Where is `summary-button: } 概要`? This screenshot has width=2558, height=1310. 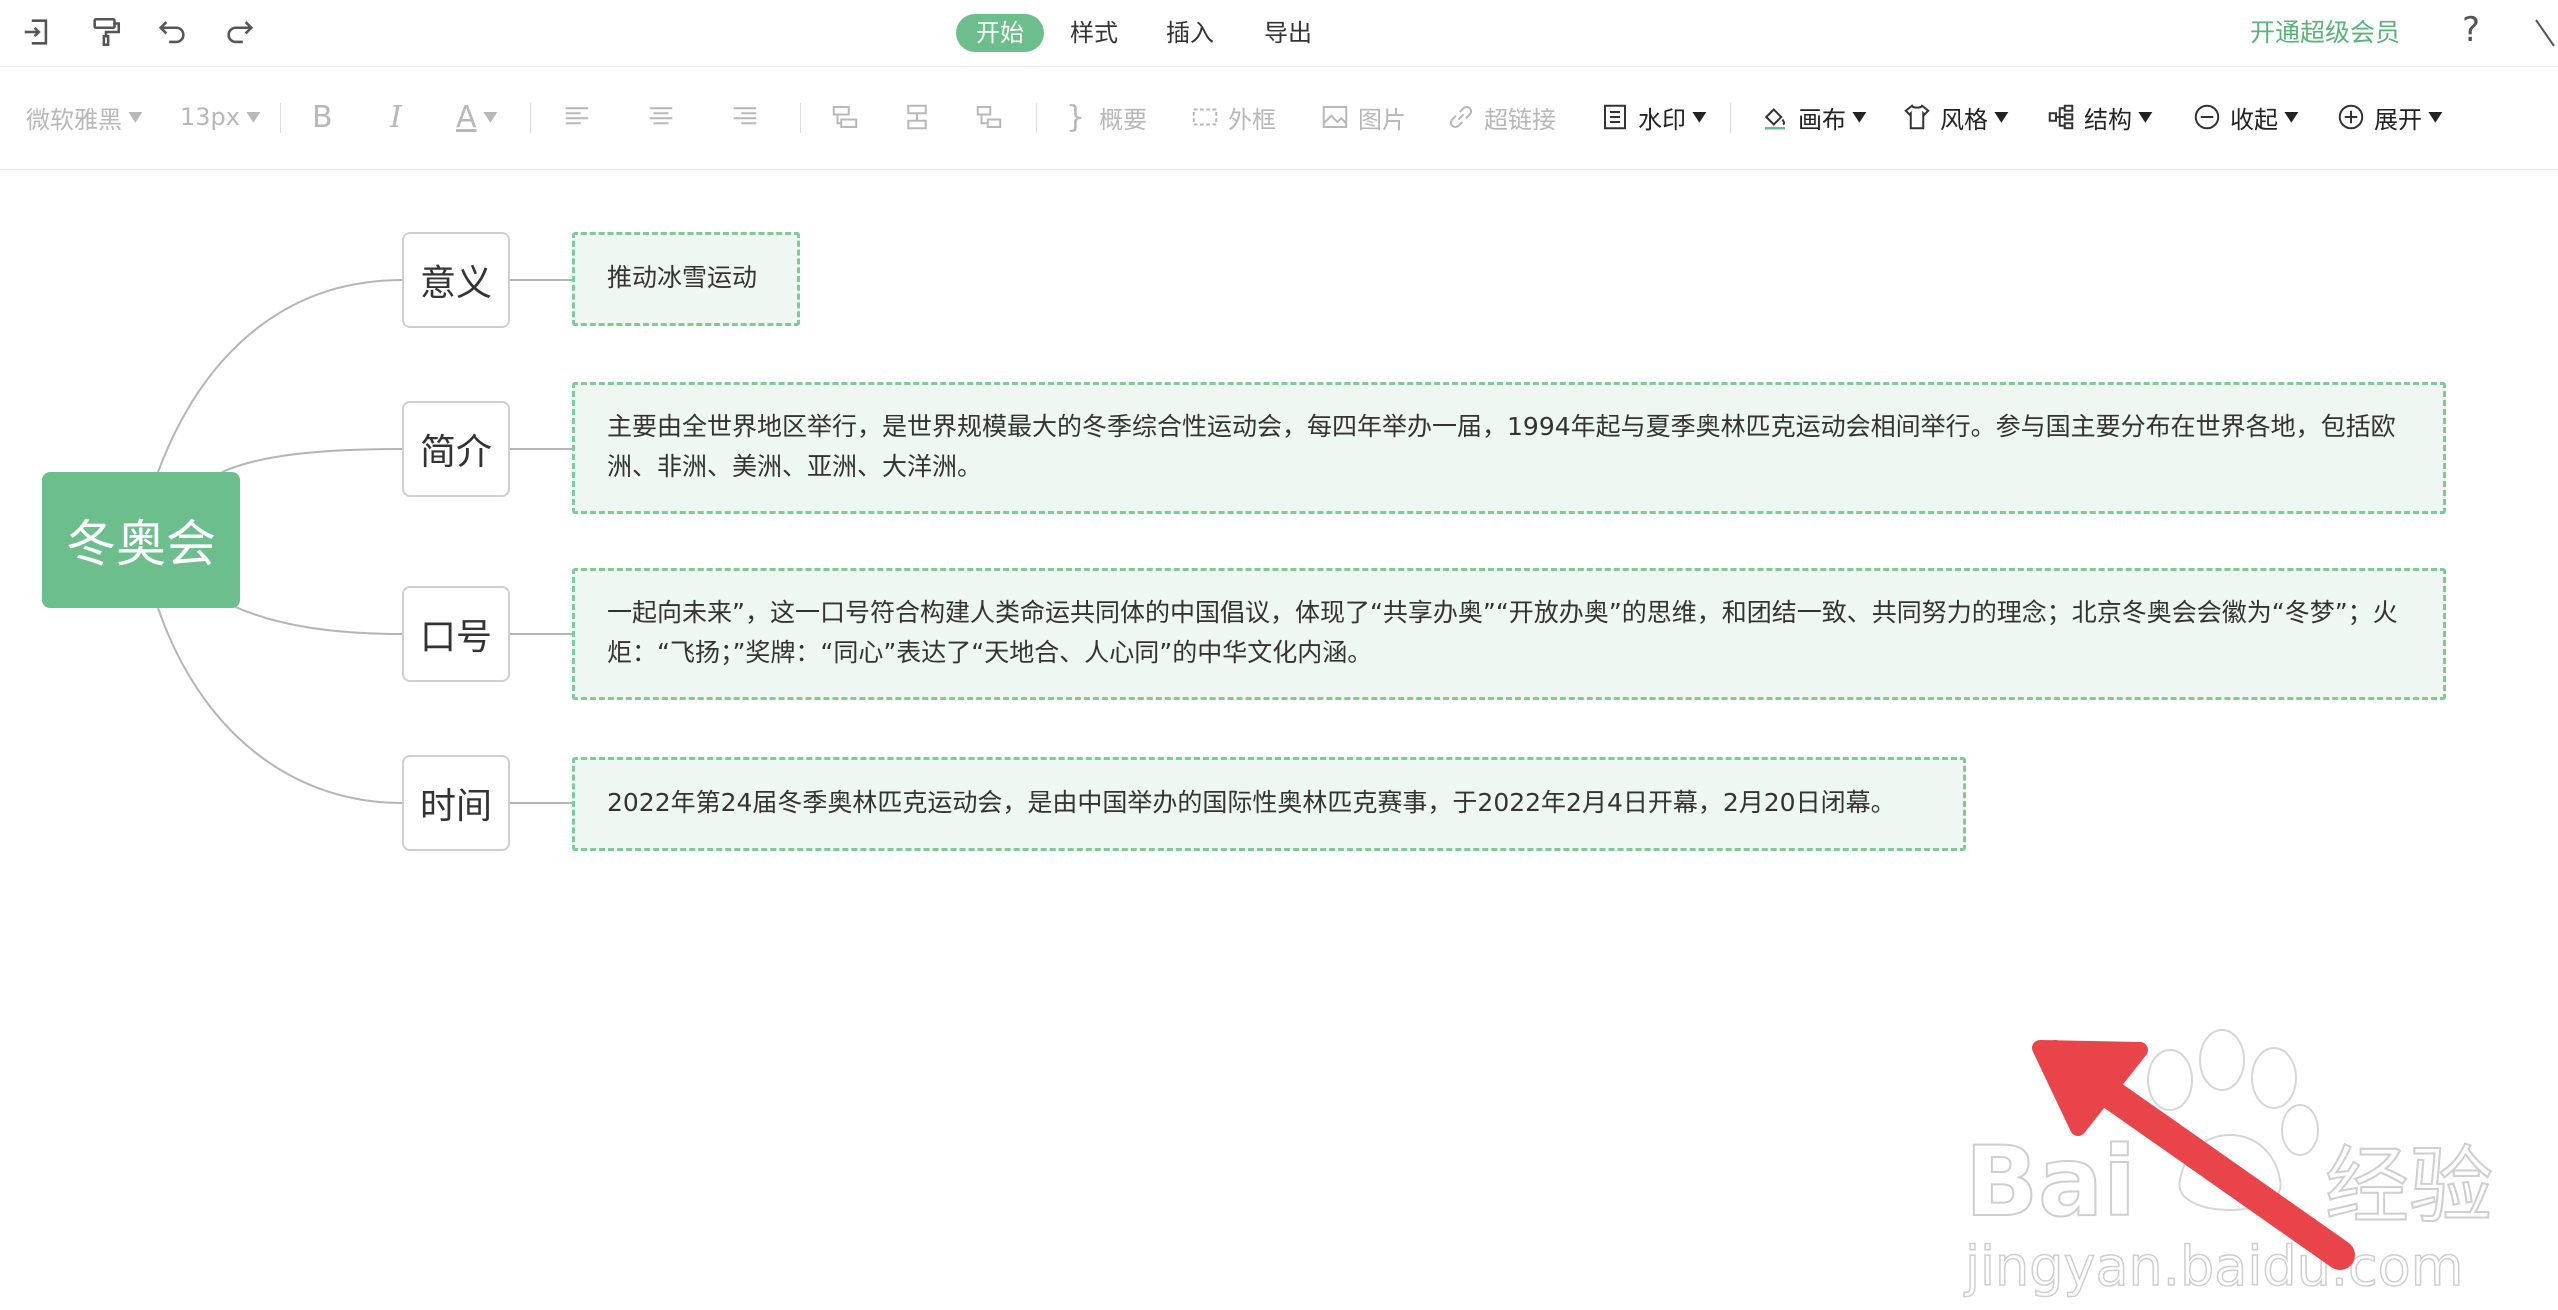
summary-button: } 概要 is located at coordinates (1106, 117).